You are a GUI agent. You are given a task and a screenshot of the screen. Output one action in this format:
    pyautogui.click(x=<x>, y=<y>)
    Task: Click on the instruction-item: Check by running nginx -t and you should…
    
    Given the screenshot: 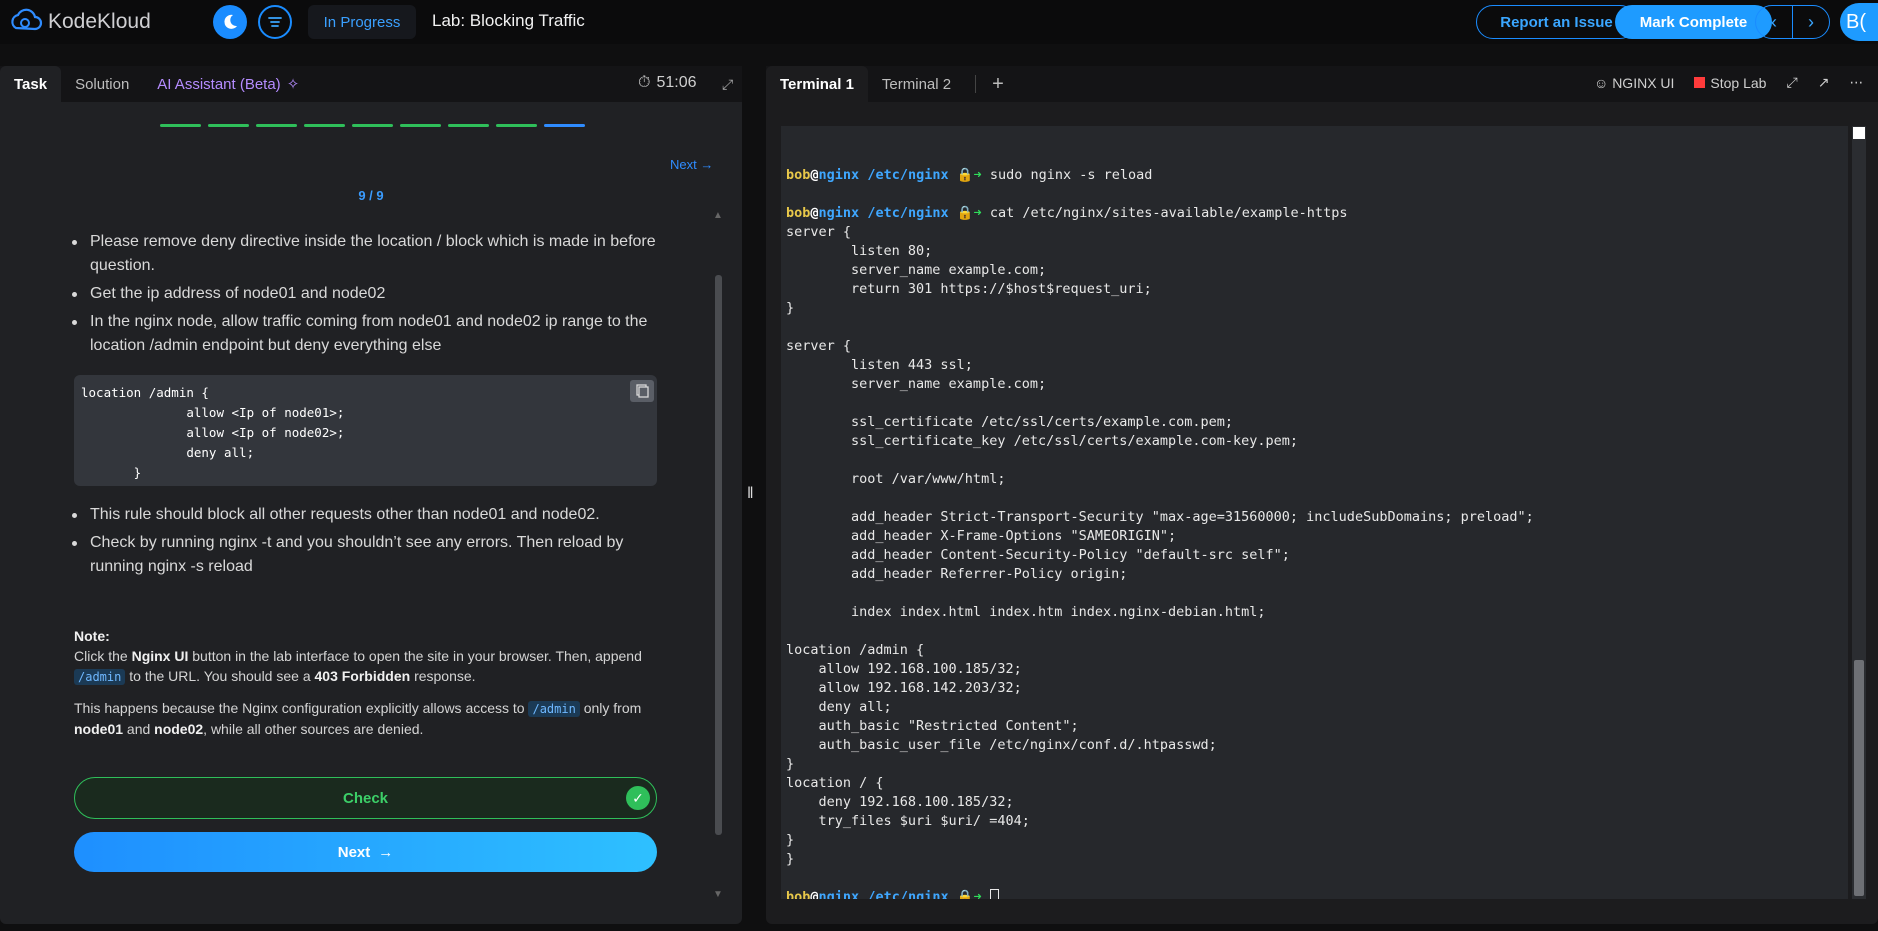 What is the action you would take?
    pyautogui.click(x=344, y=555)
    